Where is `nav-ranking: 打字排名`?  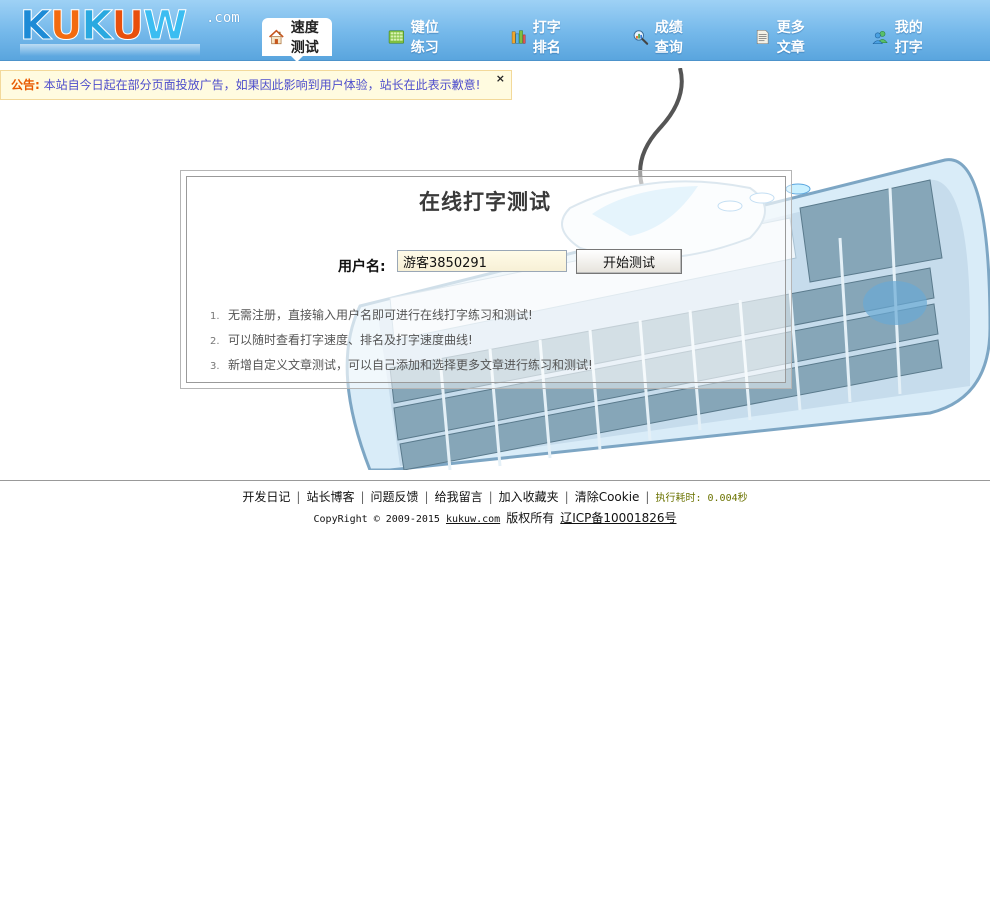 nav-ranking: 打字排名 is located at coordinates (536, 37).